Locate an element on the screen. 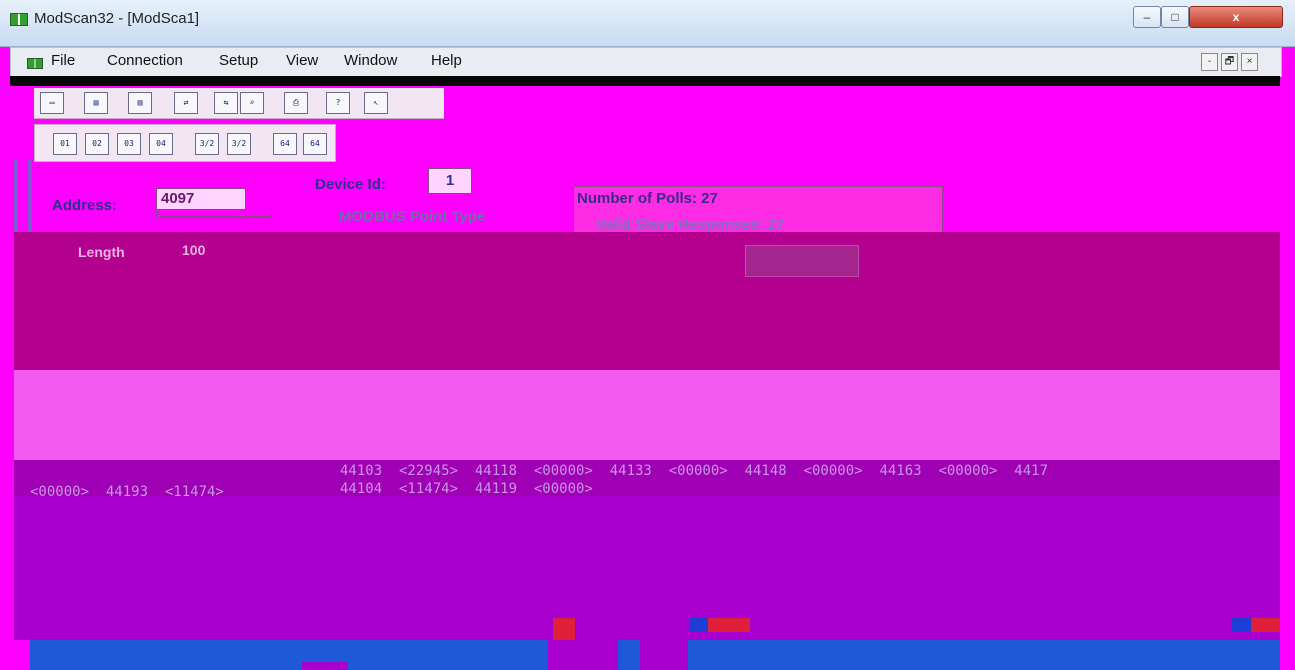 This screenshot has width=1295, height=670. address-input: 4097 is located at coordinates (201, 199).